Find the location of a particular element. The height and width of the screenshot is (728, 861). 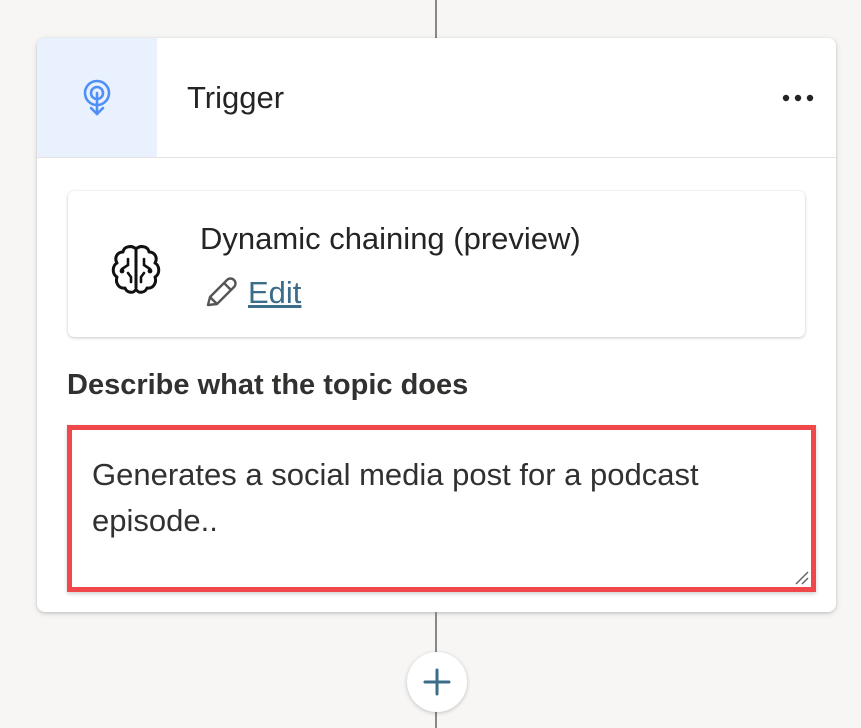

connector-line-top is located at coordinates (436, 19).